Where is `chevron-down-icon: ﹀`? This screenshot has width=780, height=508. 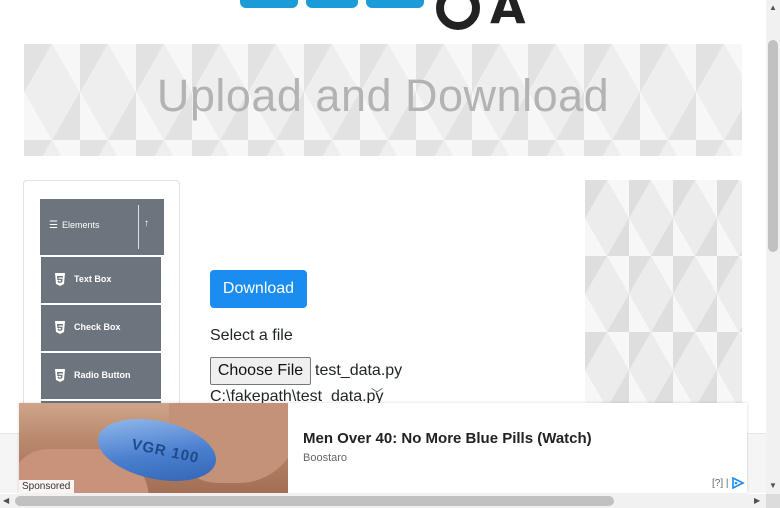
chevron-down-icon: ﹀ is located at coordinates (377, 393).